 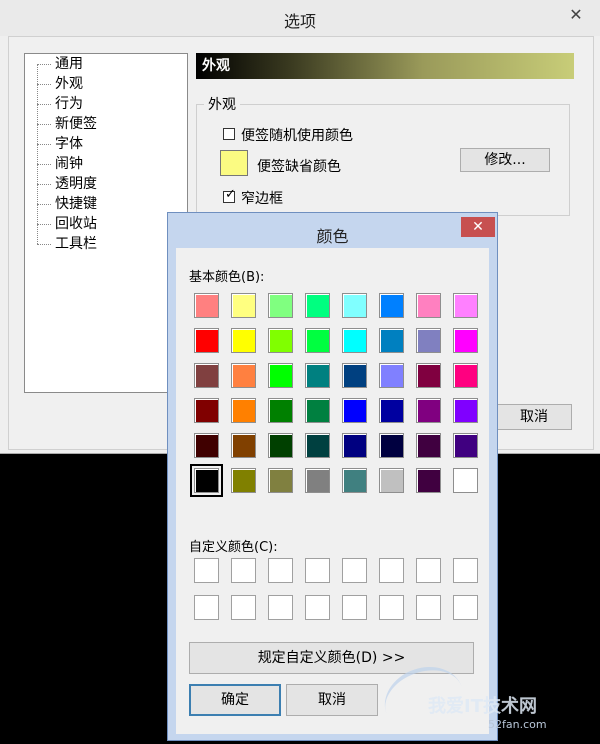 What do you see at coordinates (229, 134) in the screenshot?
I see `random-color-checkbox` at bounding box center [229, 134].